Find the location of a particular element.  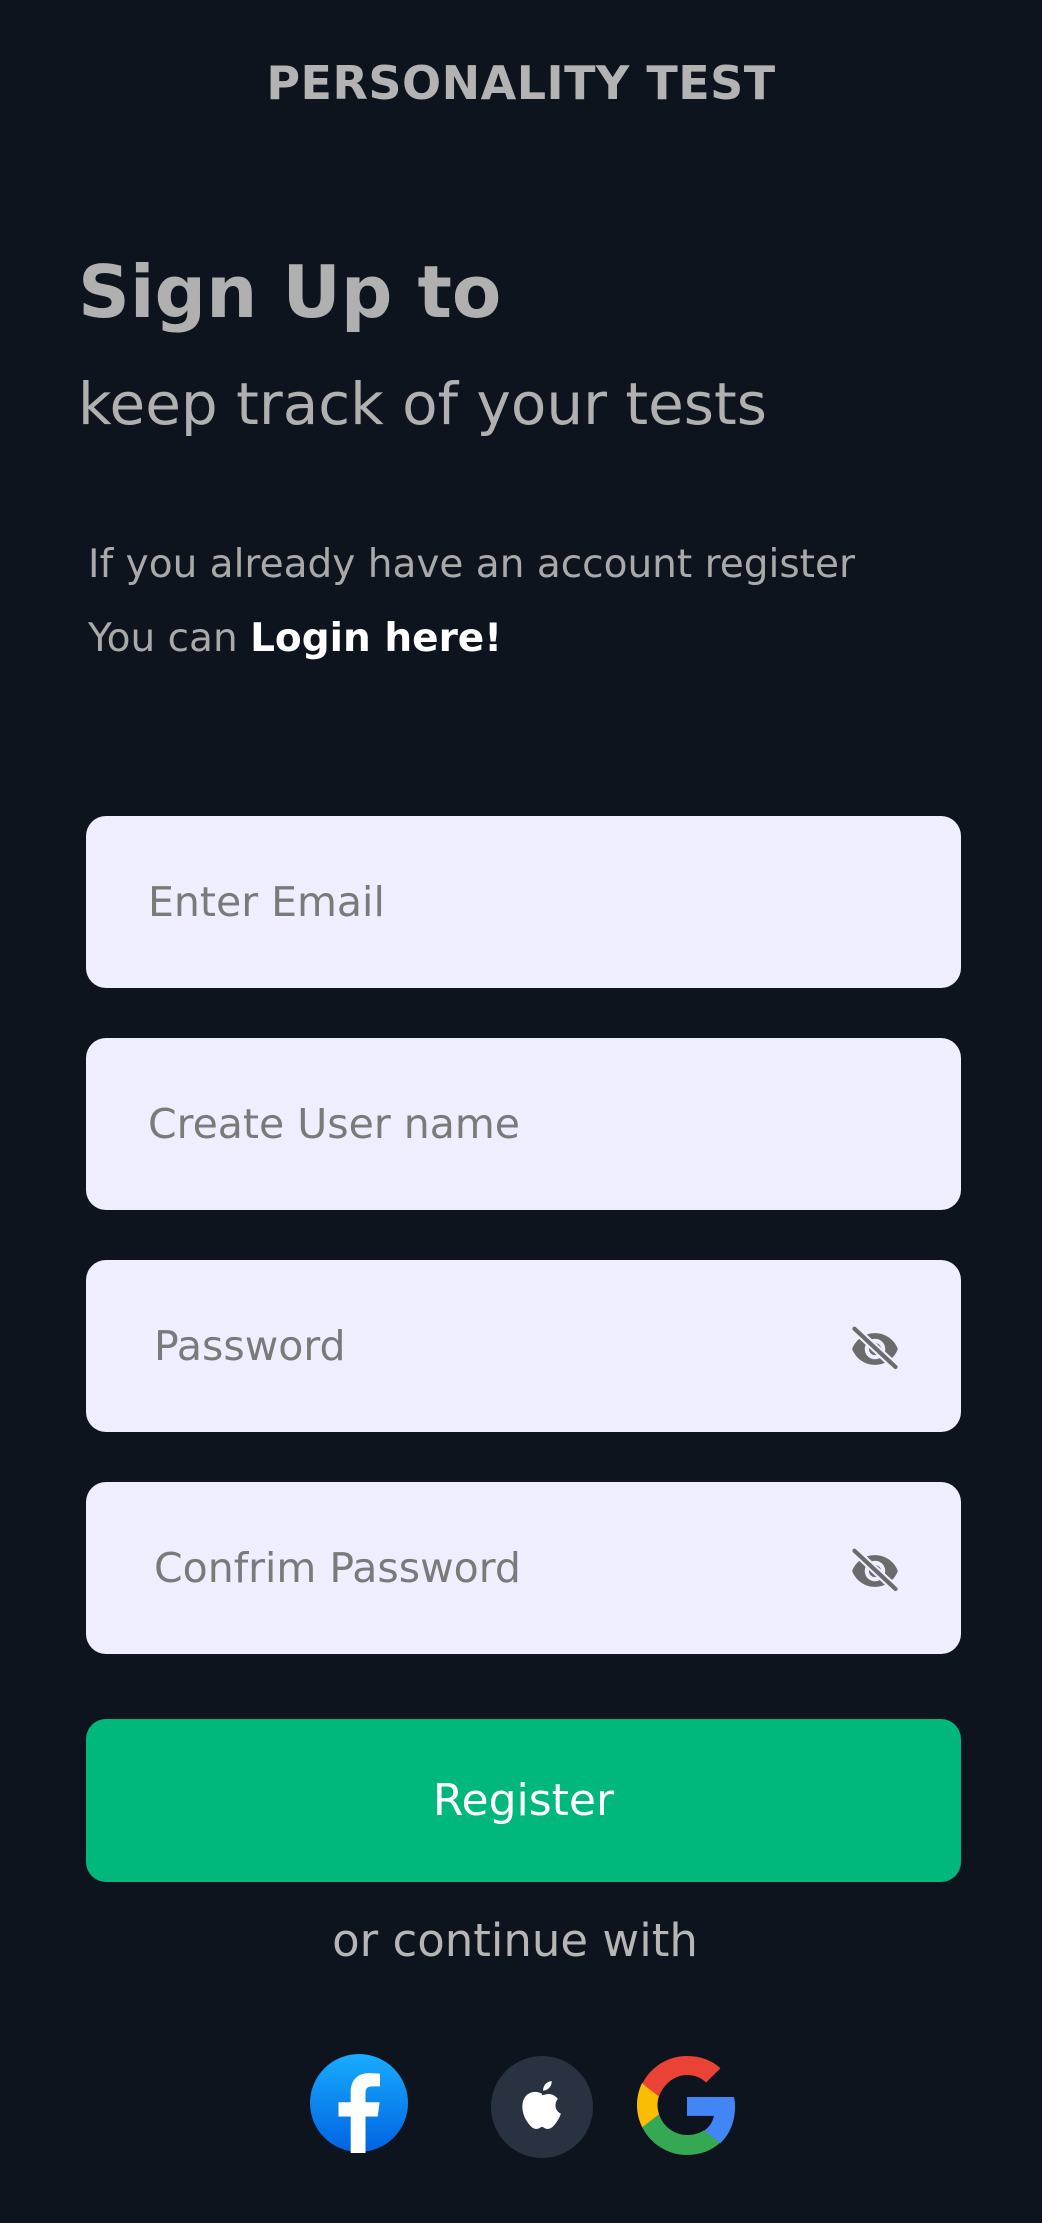

facebook-icon is located at coordinates (359, 2103).